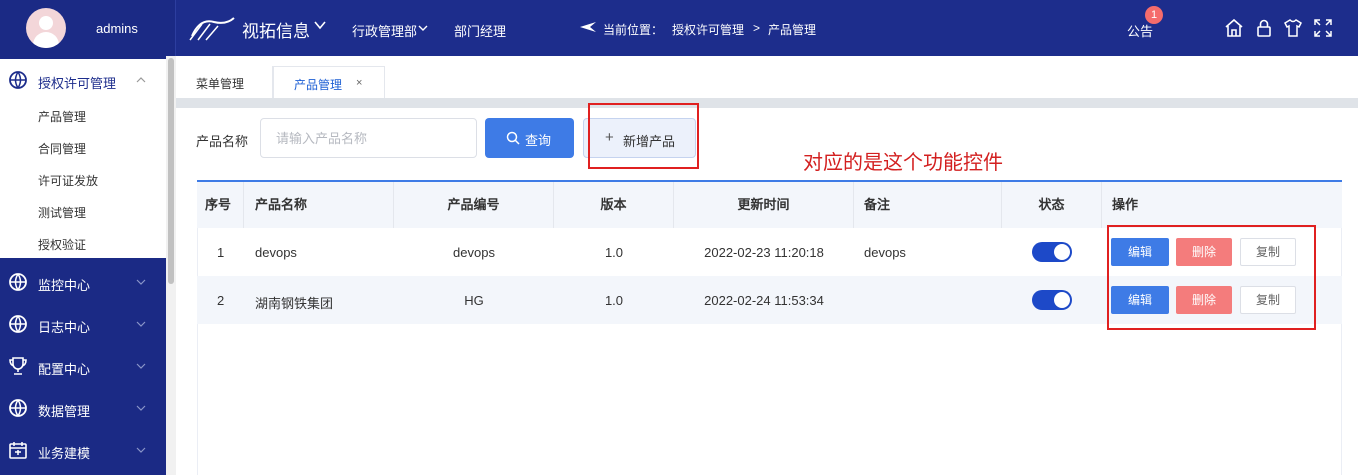  I want to click on product-name-input, so click(368, 138).